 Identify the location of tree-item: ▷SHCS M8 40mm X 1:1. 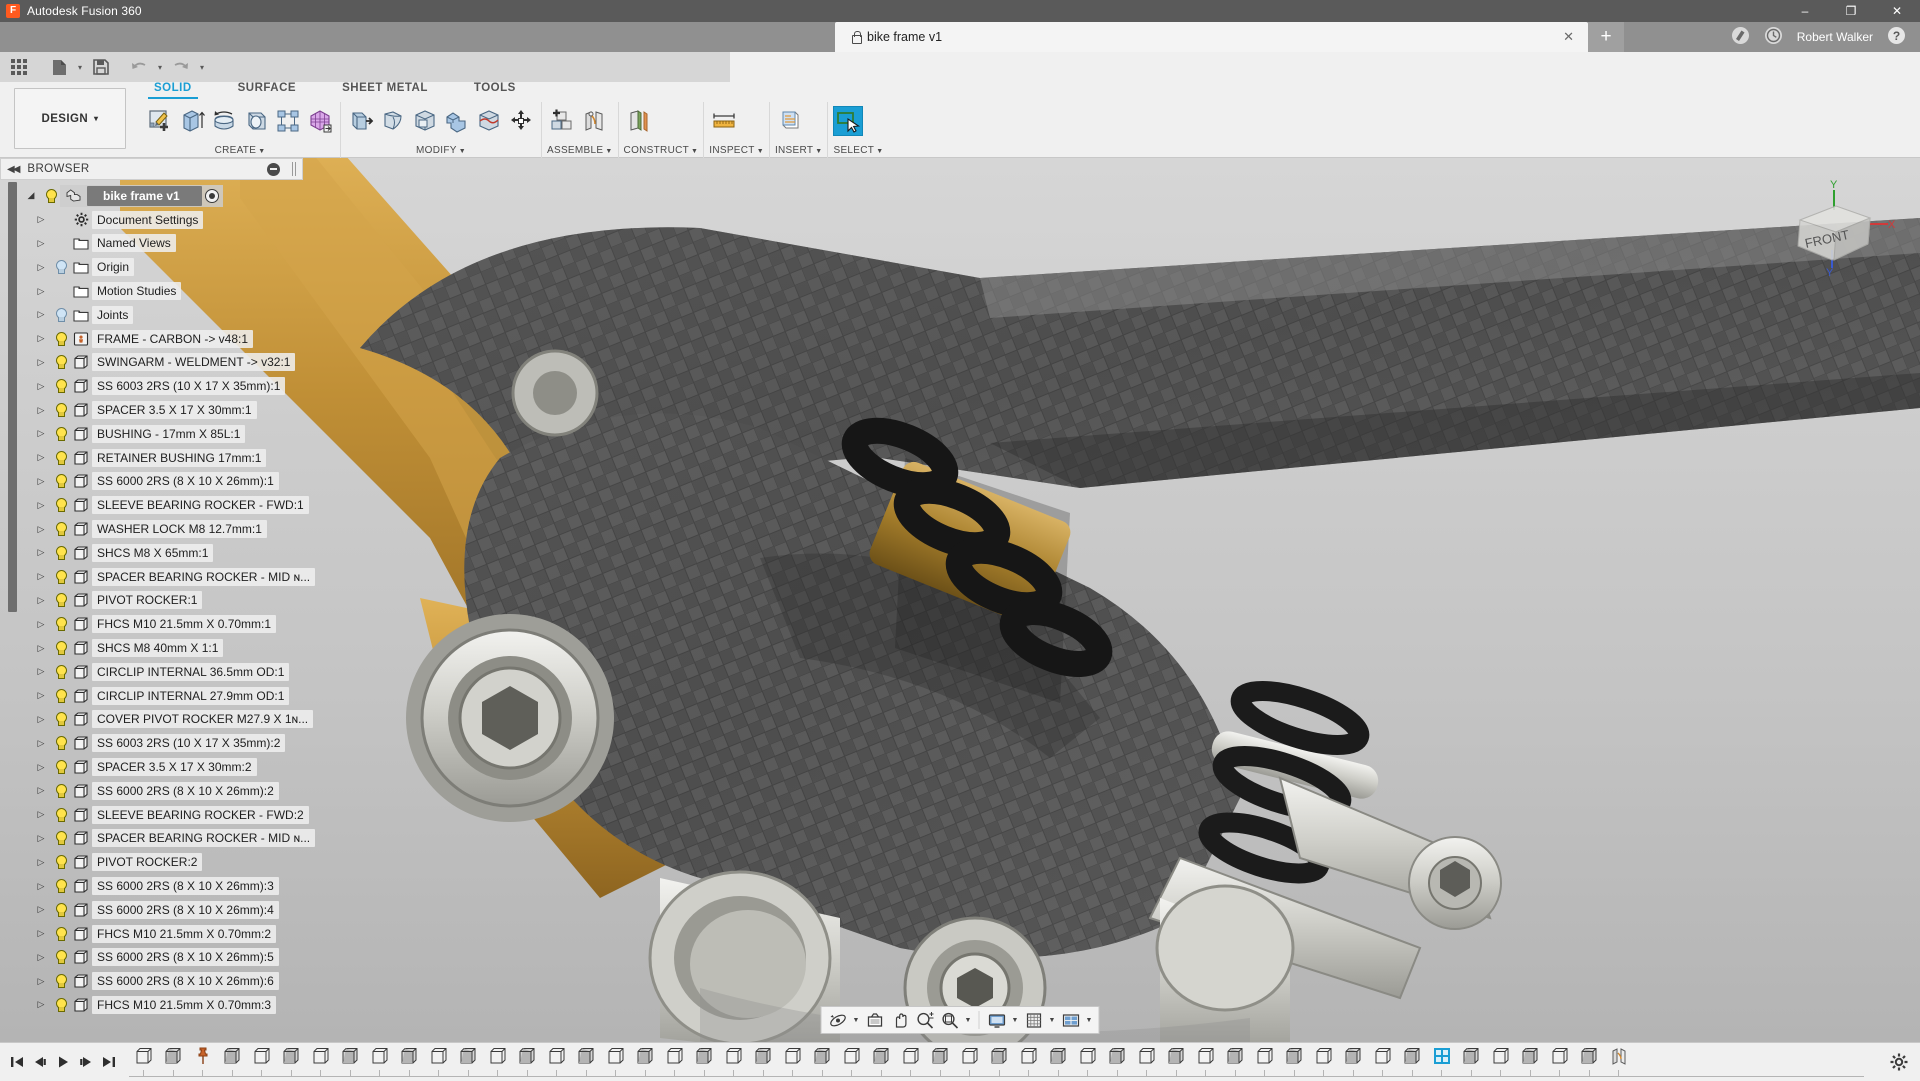
(151, 648).